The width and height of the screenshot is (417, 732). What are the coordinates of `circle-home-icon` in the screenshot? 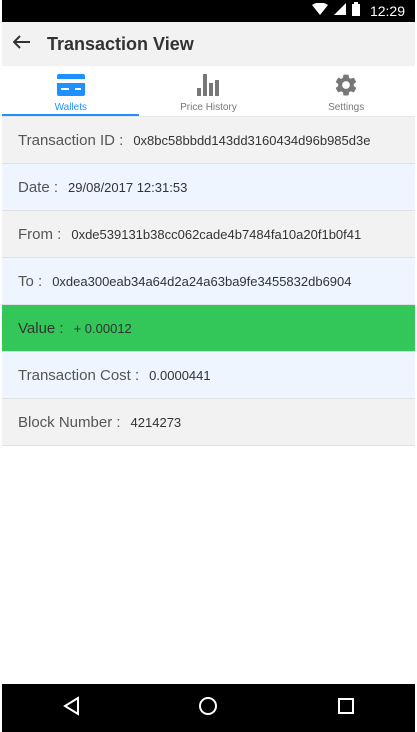 It's located at (208, 708).